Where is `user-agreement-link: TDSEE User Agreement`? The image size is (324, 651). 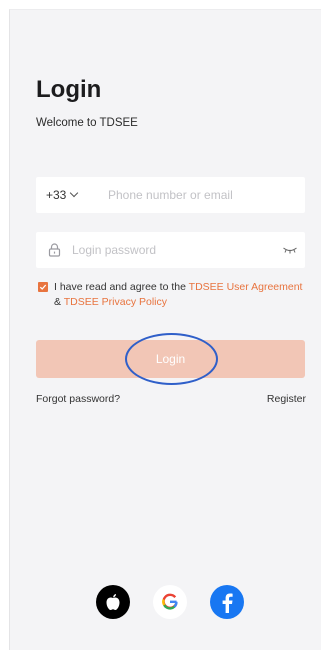 user-agreement-link: TDSEE User Agreement is located at coordinates (246, 287).